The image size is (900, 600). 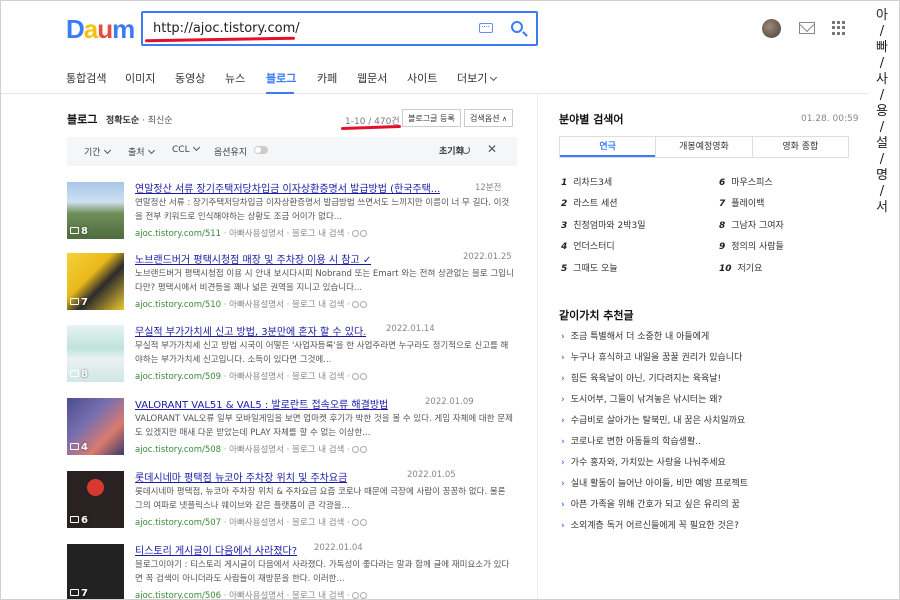 I want to click on result-url: ajoc.tistory.com/507, so click(x=178, y=523).